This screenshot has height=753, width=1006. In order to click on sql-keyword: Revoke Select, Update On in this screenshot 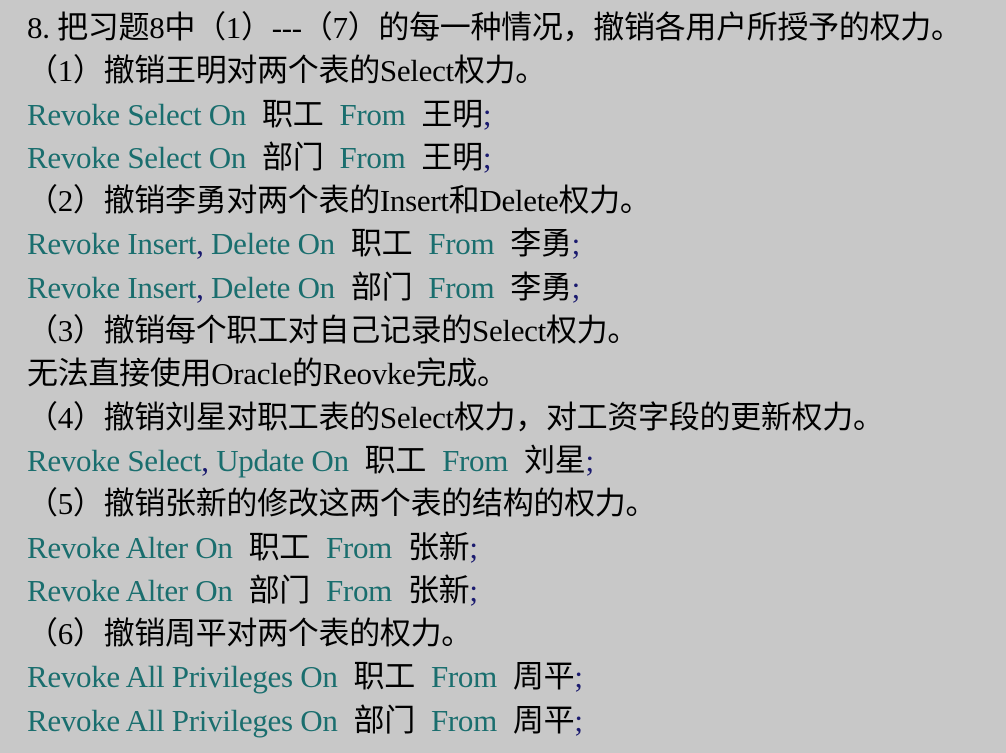, I will do `click(188, 460)`.